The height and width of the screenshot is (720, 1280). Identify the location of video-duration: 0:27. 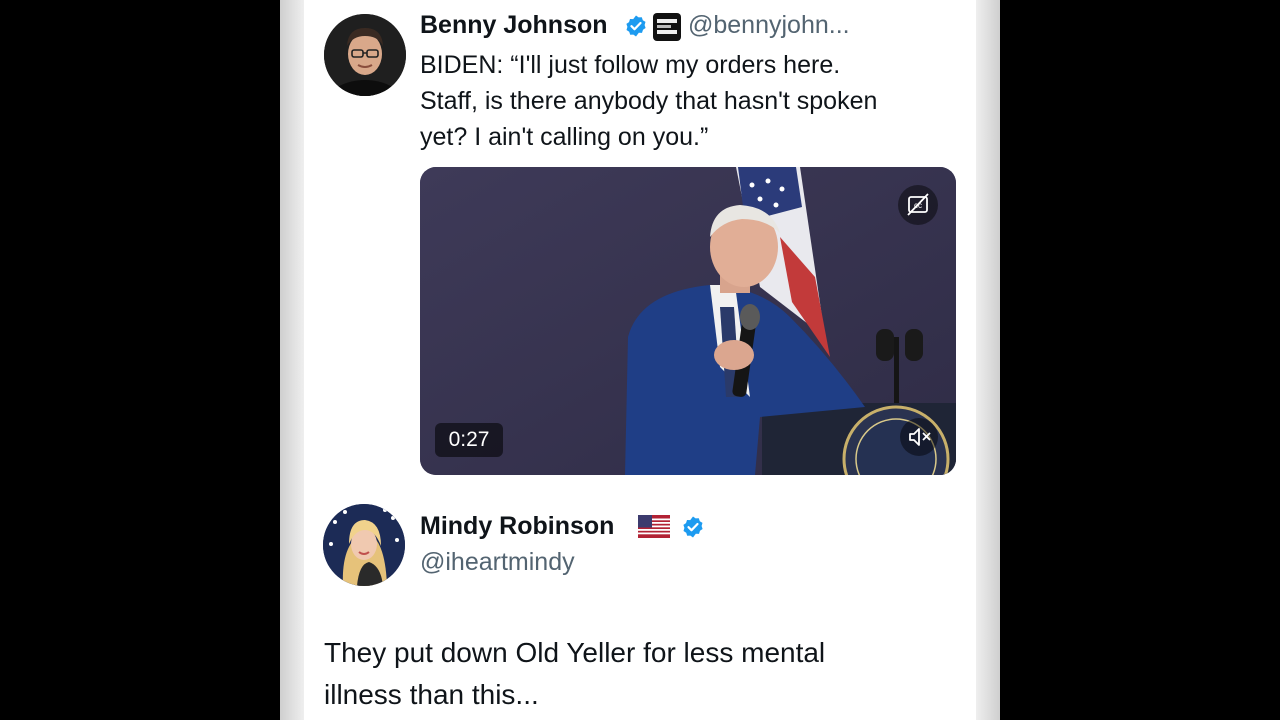
(469, 440).